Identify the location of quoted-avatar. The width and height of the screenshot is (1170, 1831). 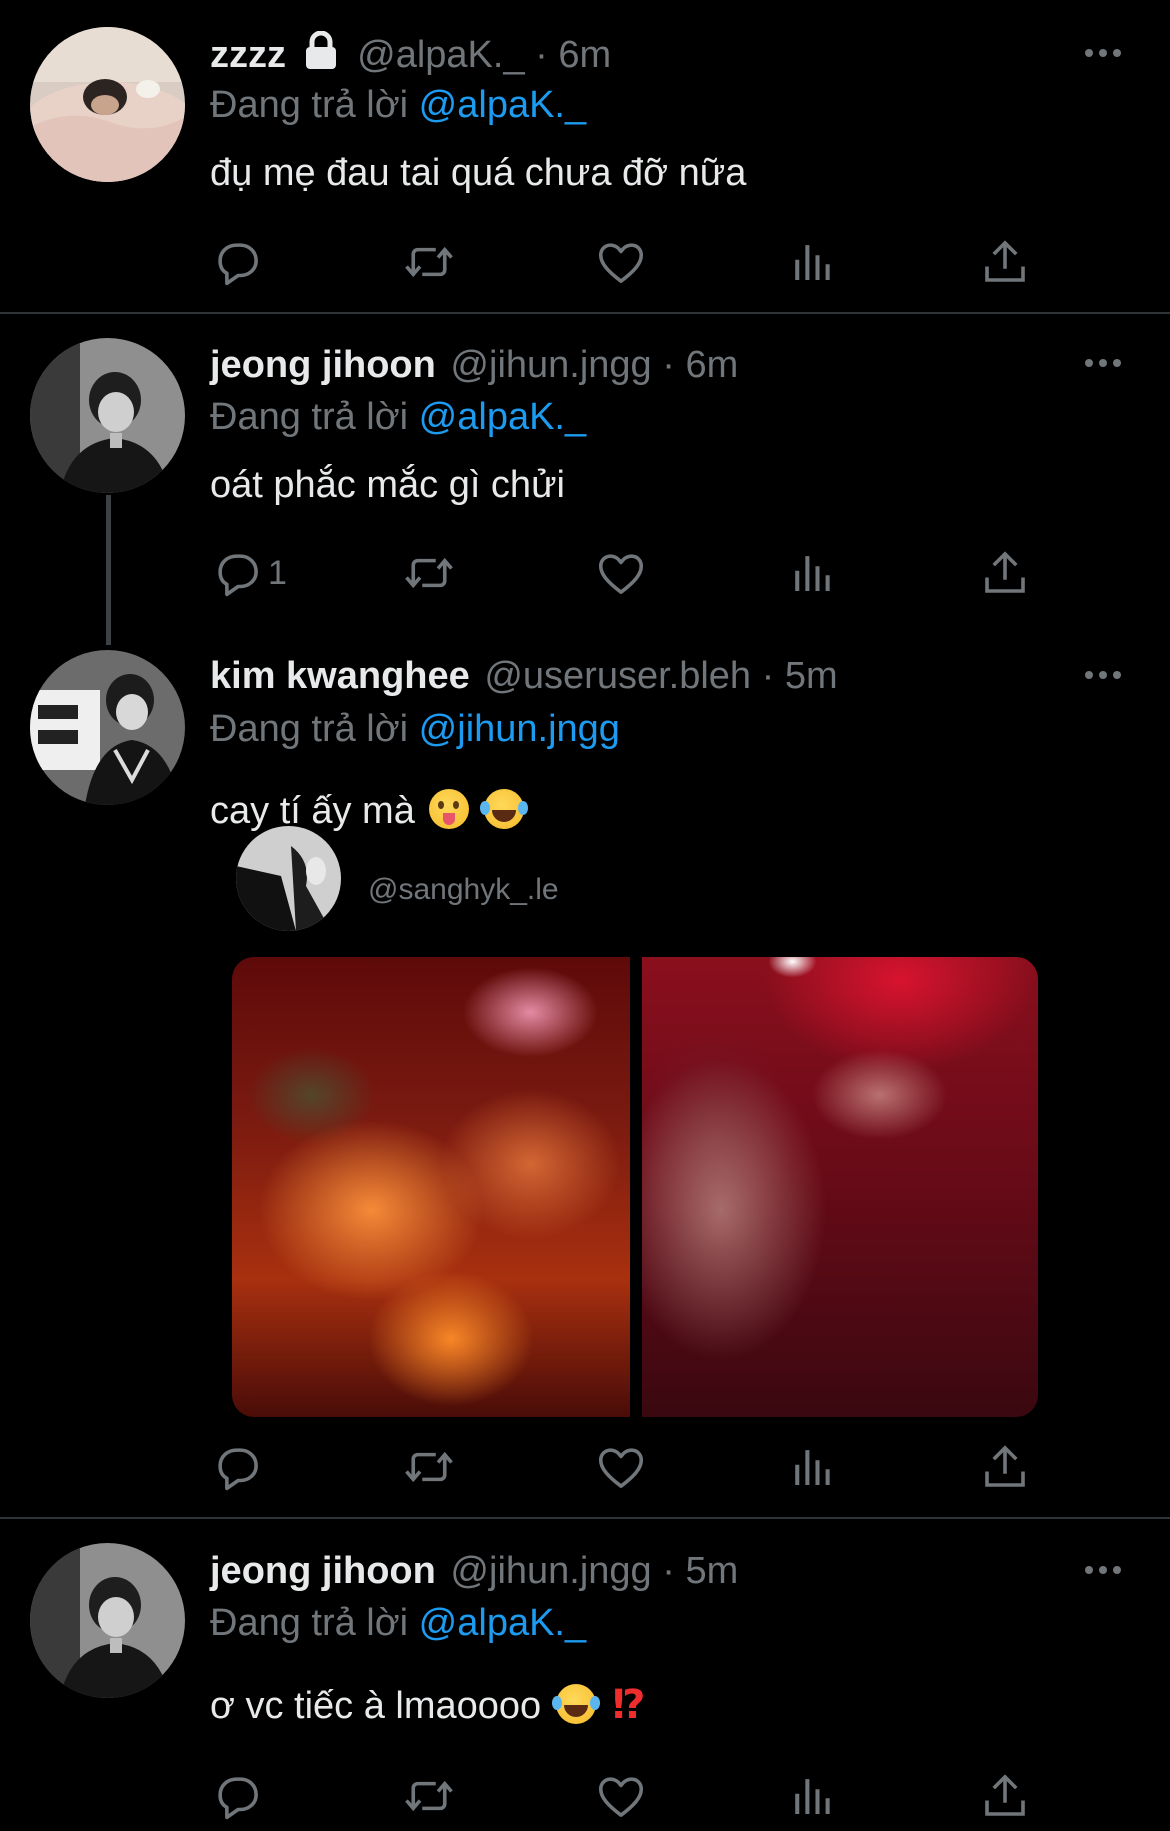
(288, 878).